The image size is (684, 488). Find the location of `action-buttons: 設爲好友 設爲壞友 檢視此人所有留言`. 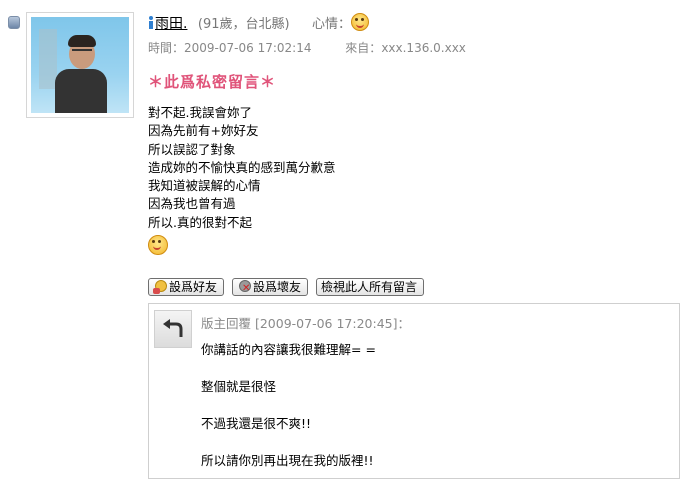

action-buttons: 設爲好友 設爲壞友 檢視此人所有留言 is located at coordinates (290, 287).